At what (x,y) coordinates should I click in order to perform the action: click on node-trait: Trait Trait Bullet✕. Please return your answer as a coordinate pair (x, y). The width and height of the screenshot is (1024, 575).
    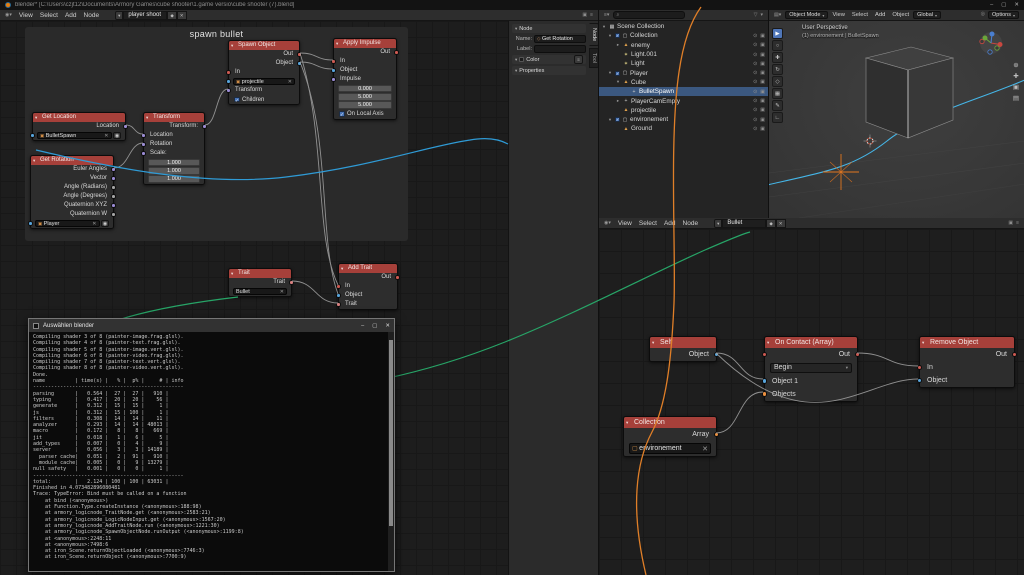
    Looking at the image, I should click on (261, 282).